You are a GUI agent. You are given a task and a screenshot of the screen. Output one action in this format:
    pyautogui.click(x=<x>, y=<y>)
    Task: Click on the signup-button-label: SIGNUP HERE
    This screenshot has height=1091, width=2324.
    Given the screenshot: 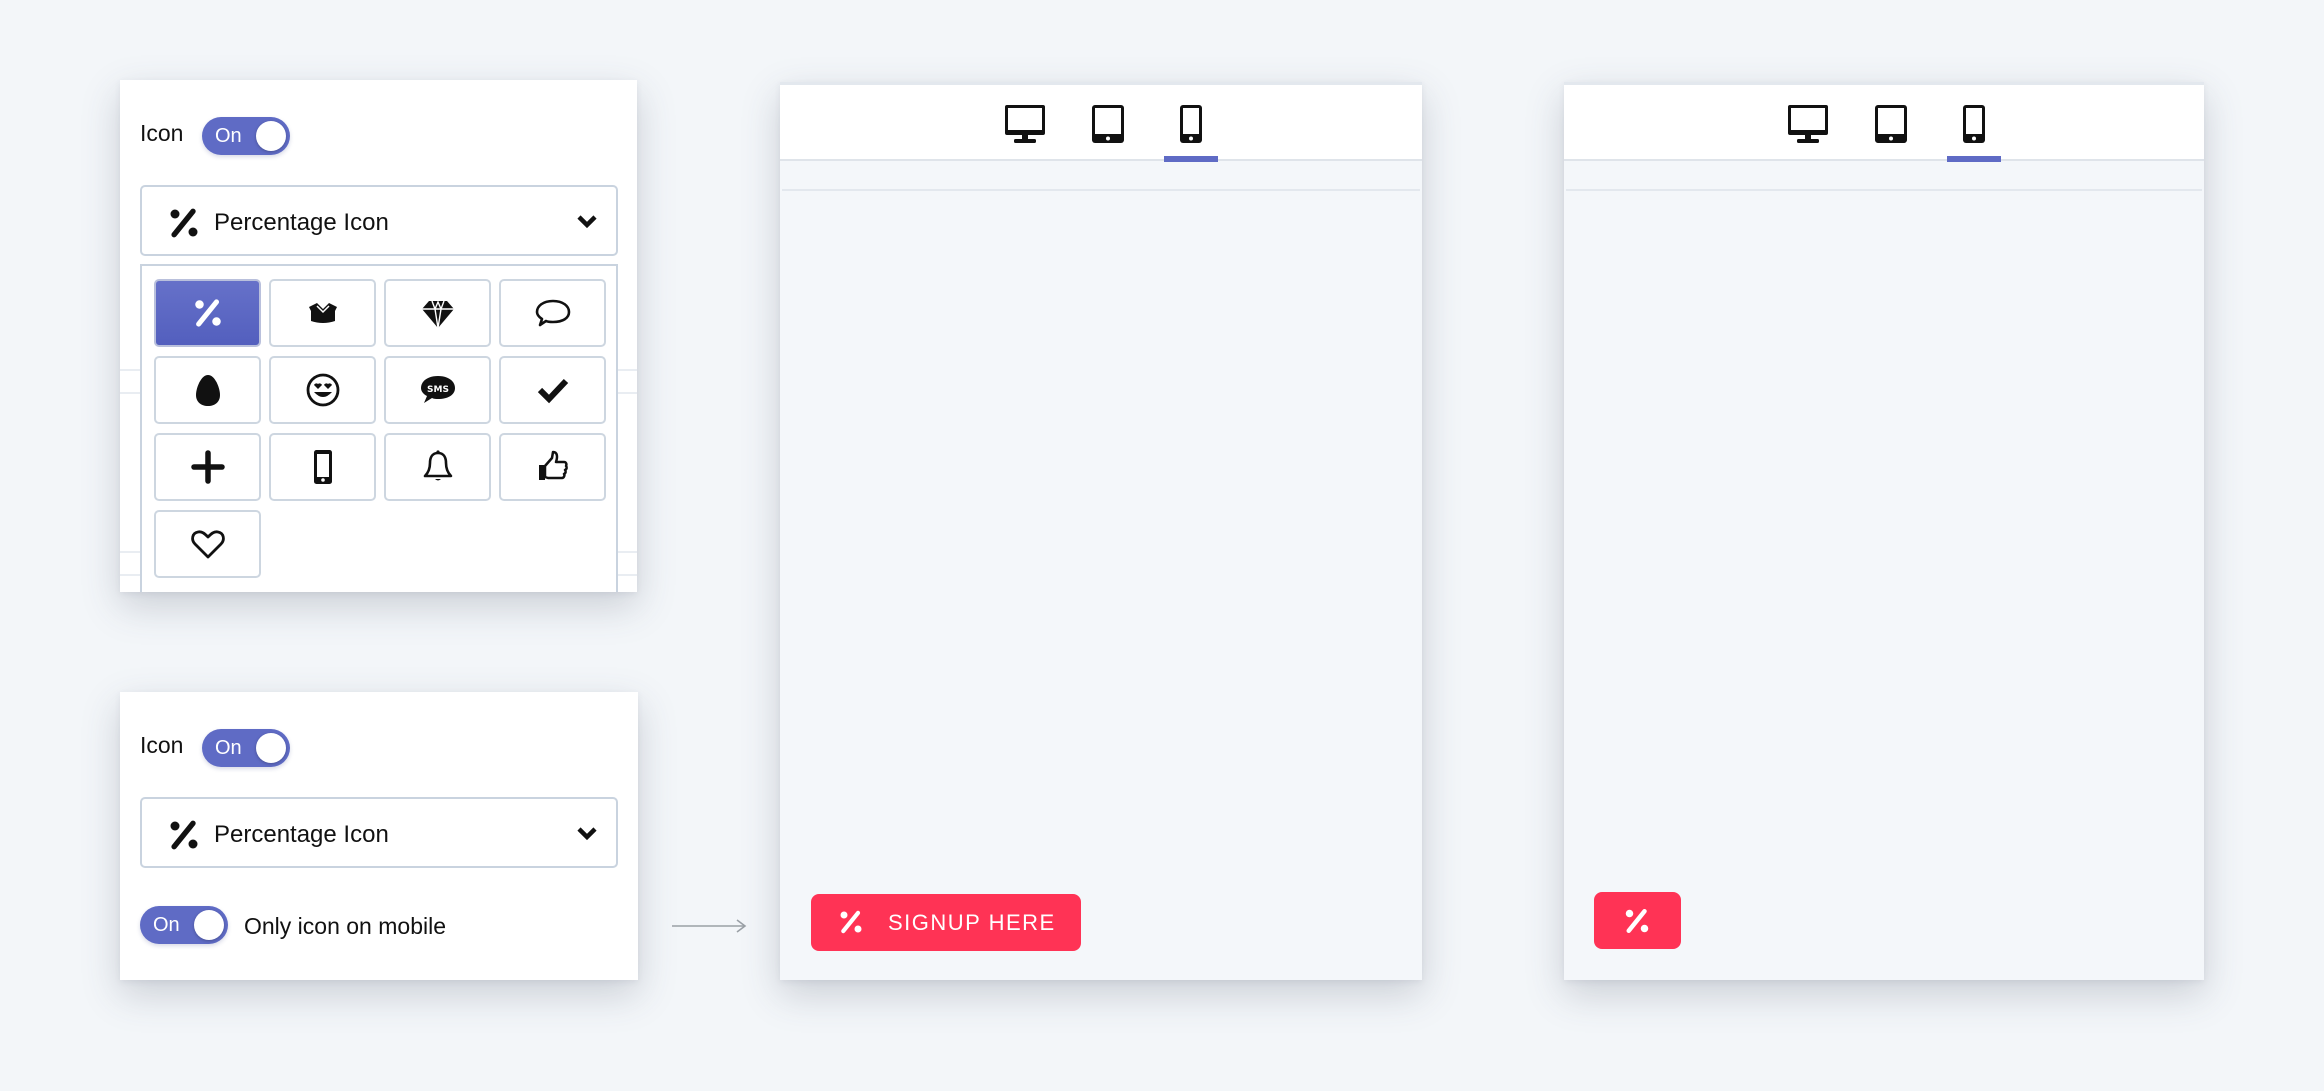 What is the action you would take?
    pyautogui.click(x=972, y=922)
    